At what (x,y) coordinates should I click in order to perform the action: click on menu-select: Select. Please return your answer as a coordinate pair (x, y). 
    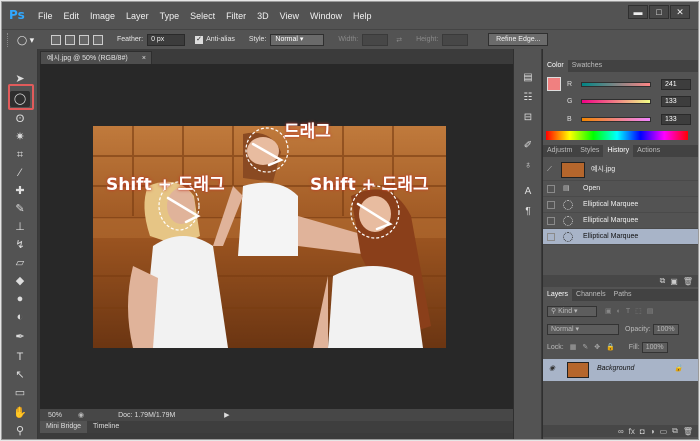
    Looking at the image, I should click on (202, 16).